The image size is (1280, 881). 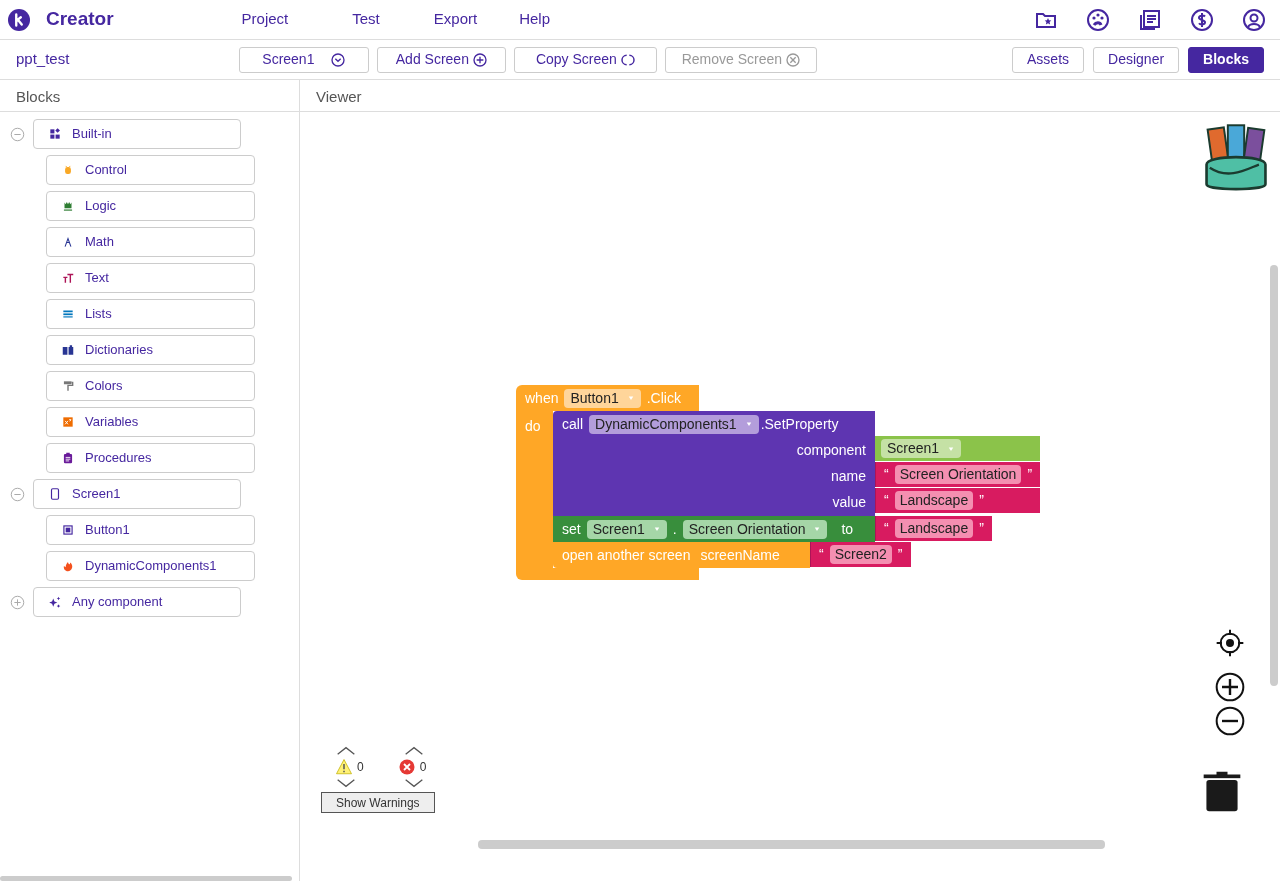 I want to click on error-icon, so click(x=406, y=767).